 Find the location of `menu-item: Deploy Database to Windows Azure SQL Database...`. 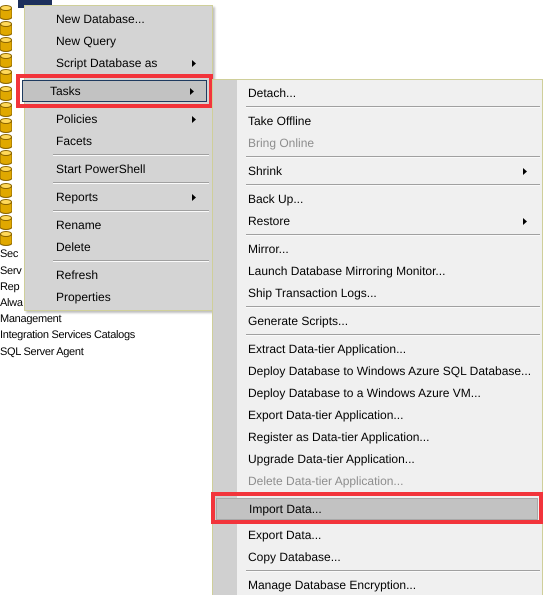

menu-item: Deploy Database to Windows Azure SQL Database... is located at coordinates (377, 371).